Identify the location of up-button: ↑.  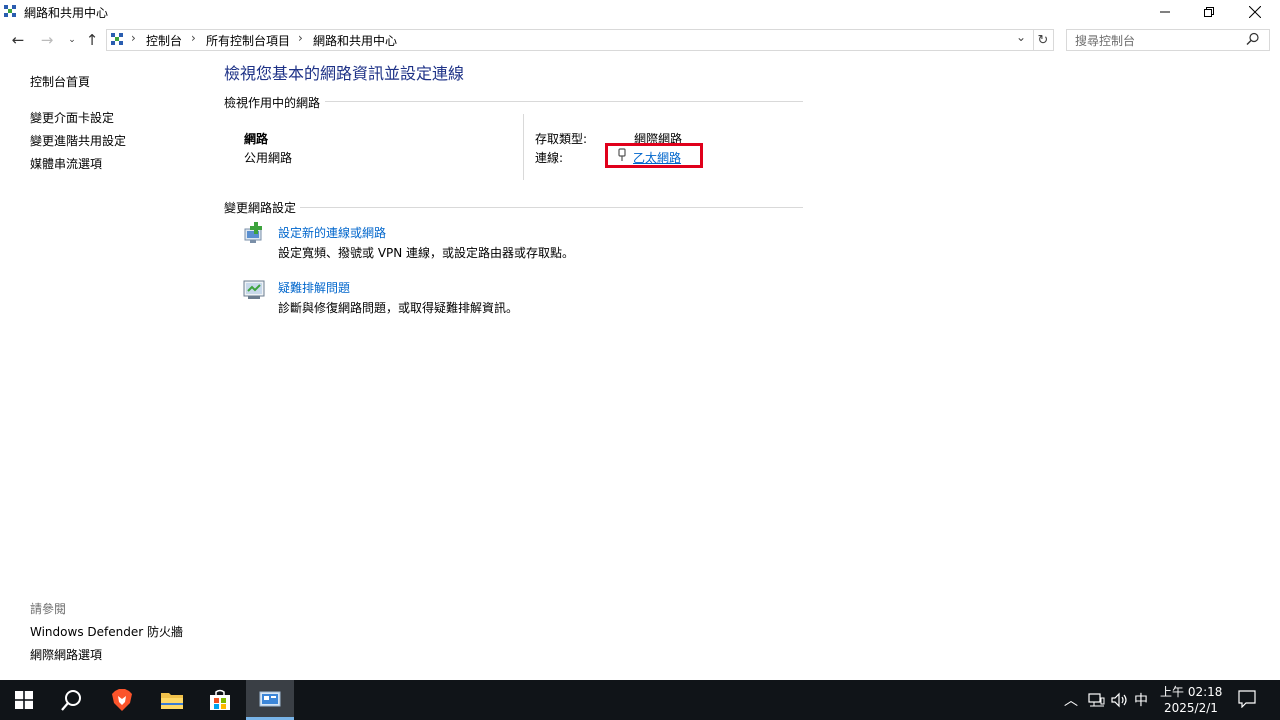
(92, 40).